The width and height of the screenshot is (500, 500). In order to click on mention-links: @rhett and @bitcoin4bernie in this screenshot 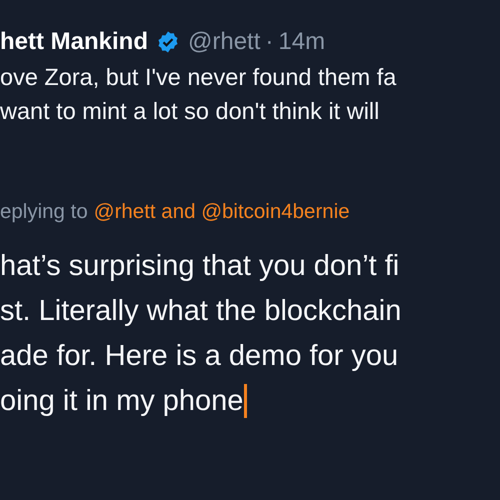, I will do `click(222, 212)`.